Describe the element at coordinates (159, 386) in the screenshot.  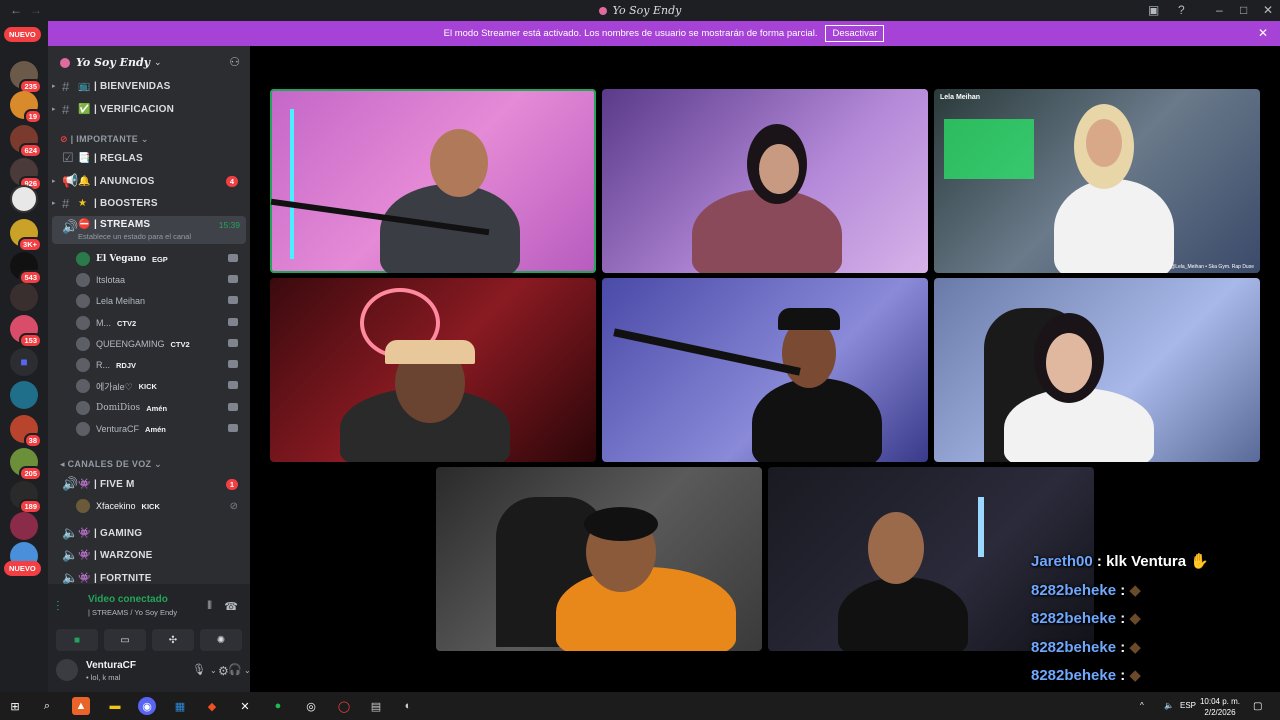
I see `voice-user: 에가ale♡ KICK` at that location.